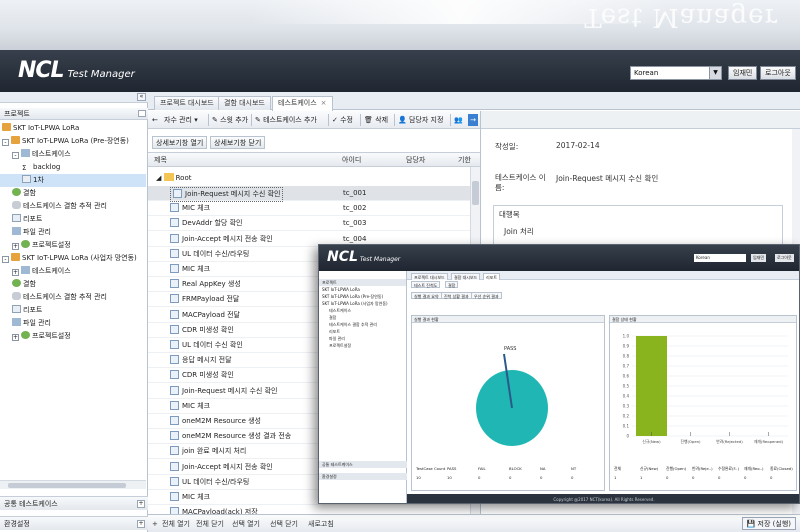  I want to click on overlay-btn-priority: 우선 순위 결과, so click(486, 295).